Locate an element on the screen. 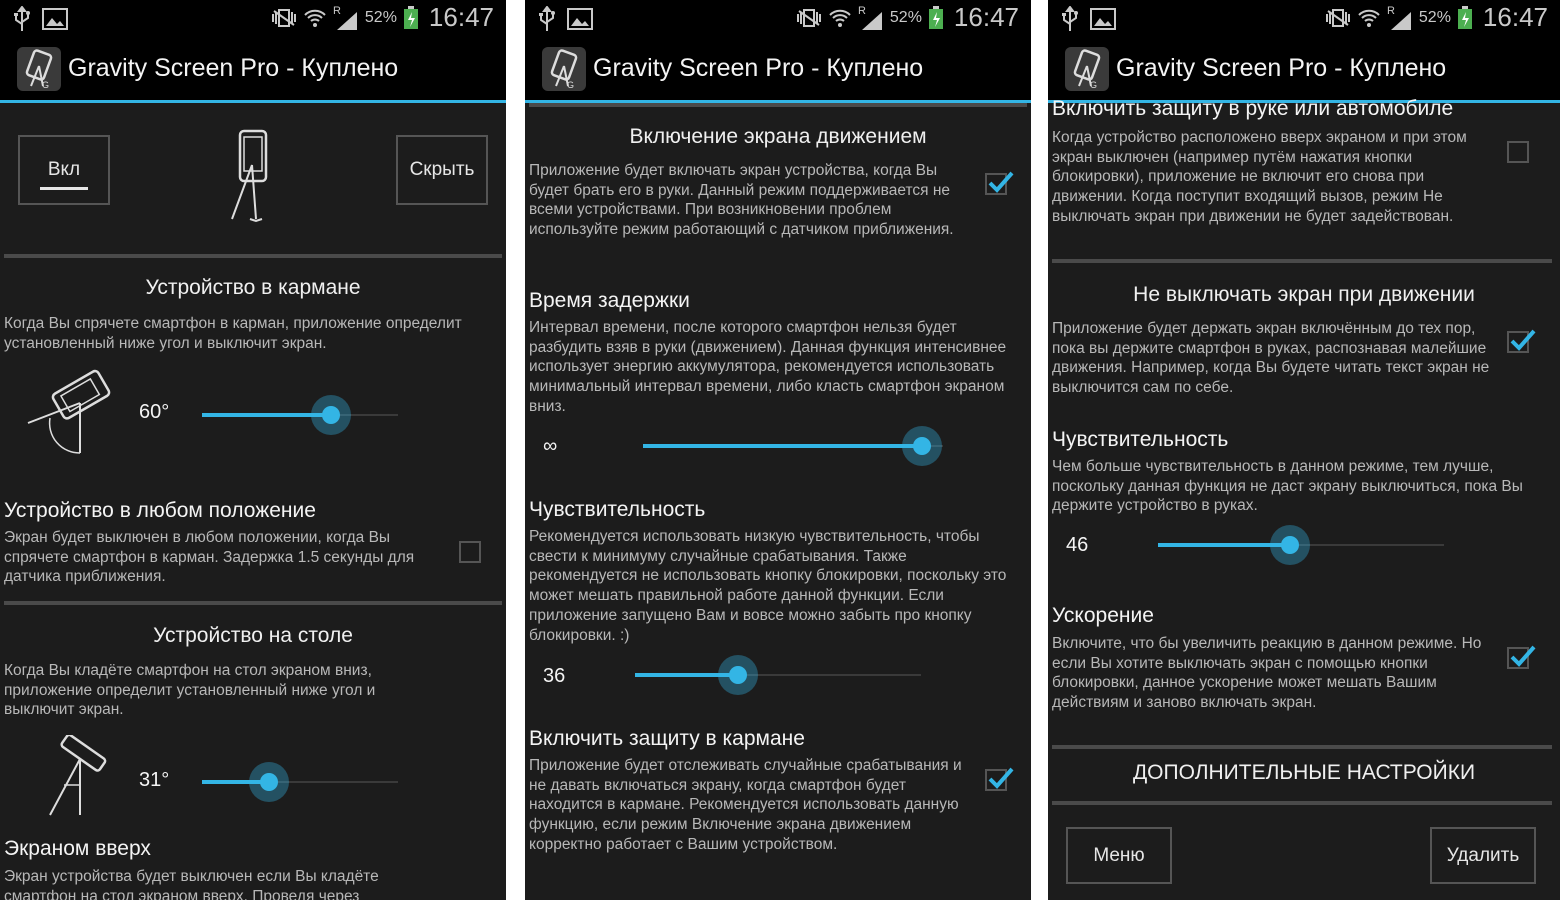  delay-slider is located at coordinates (793, 446).